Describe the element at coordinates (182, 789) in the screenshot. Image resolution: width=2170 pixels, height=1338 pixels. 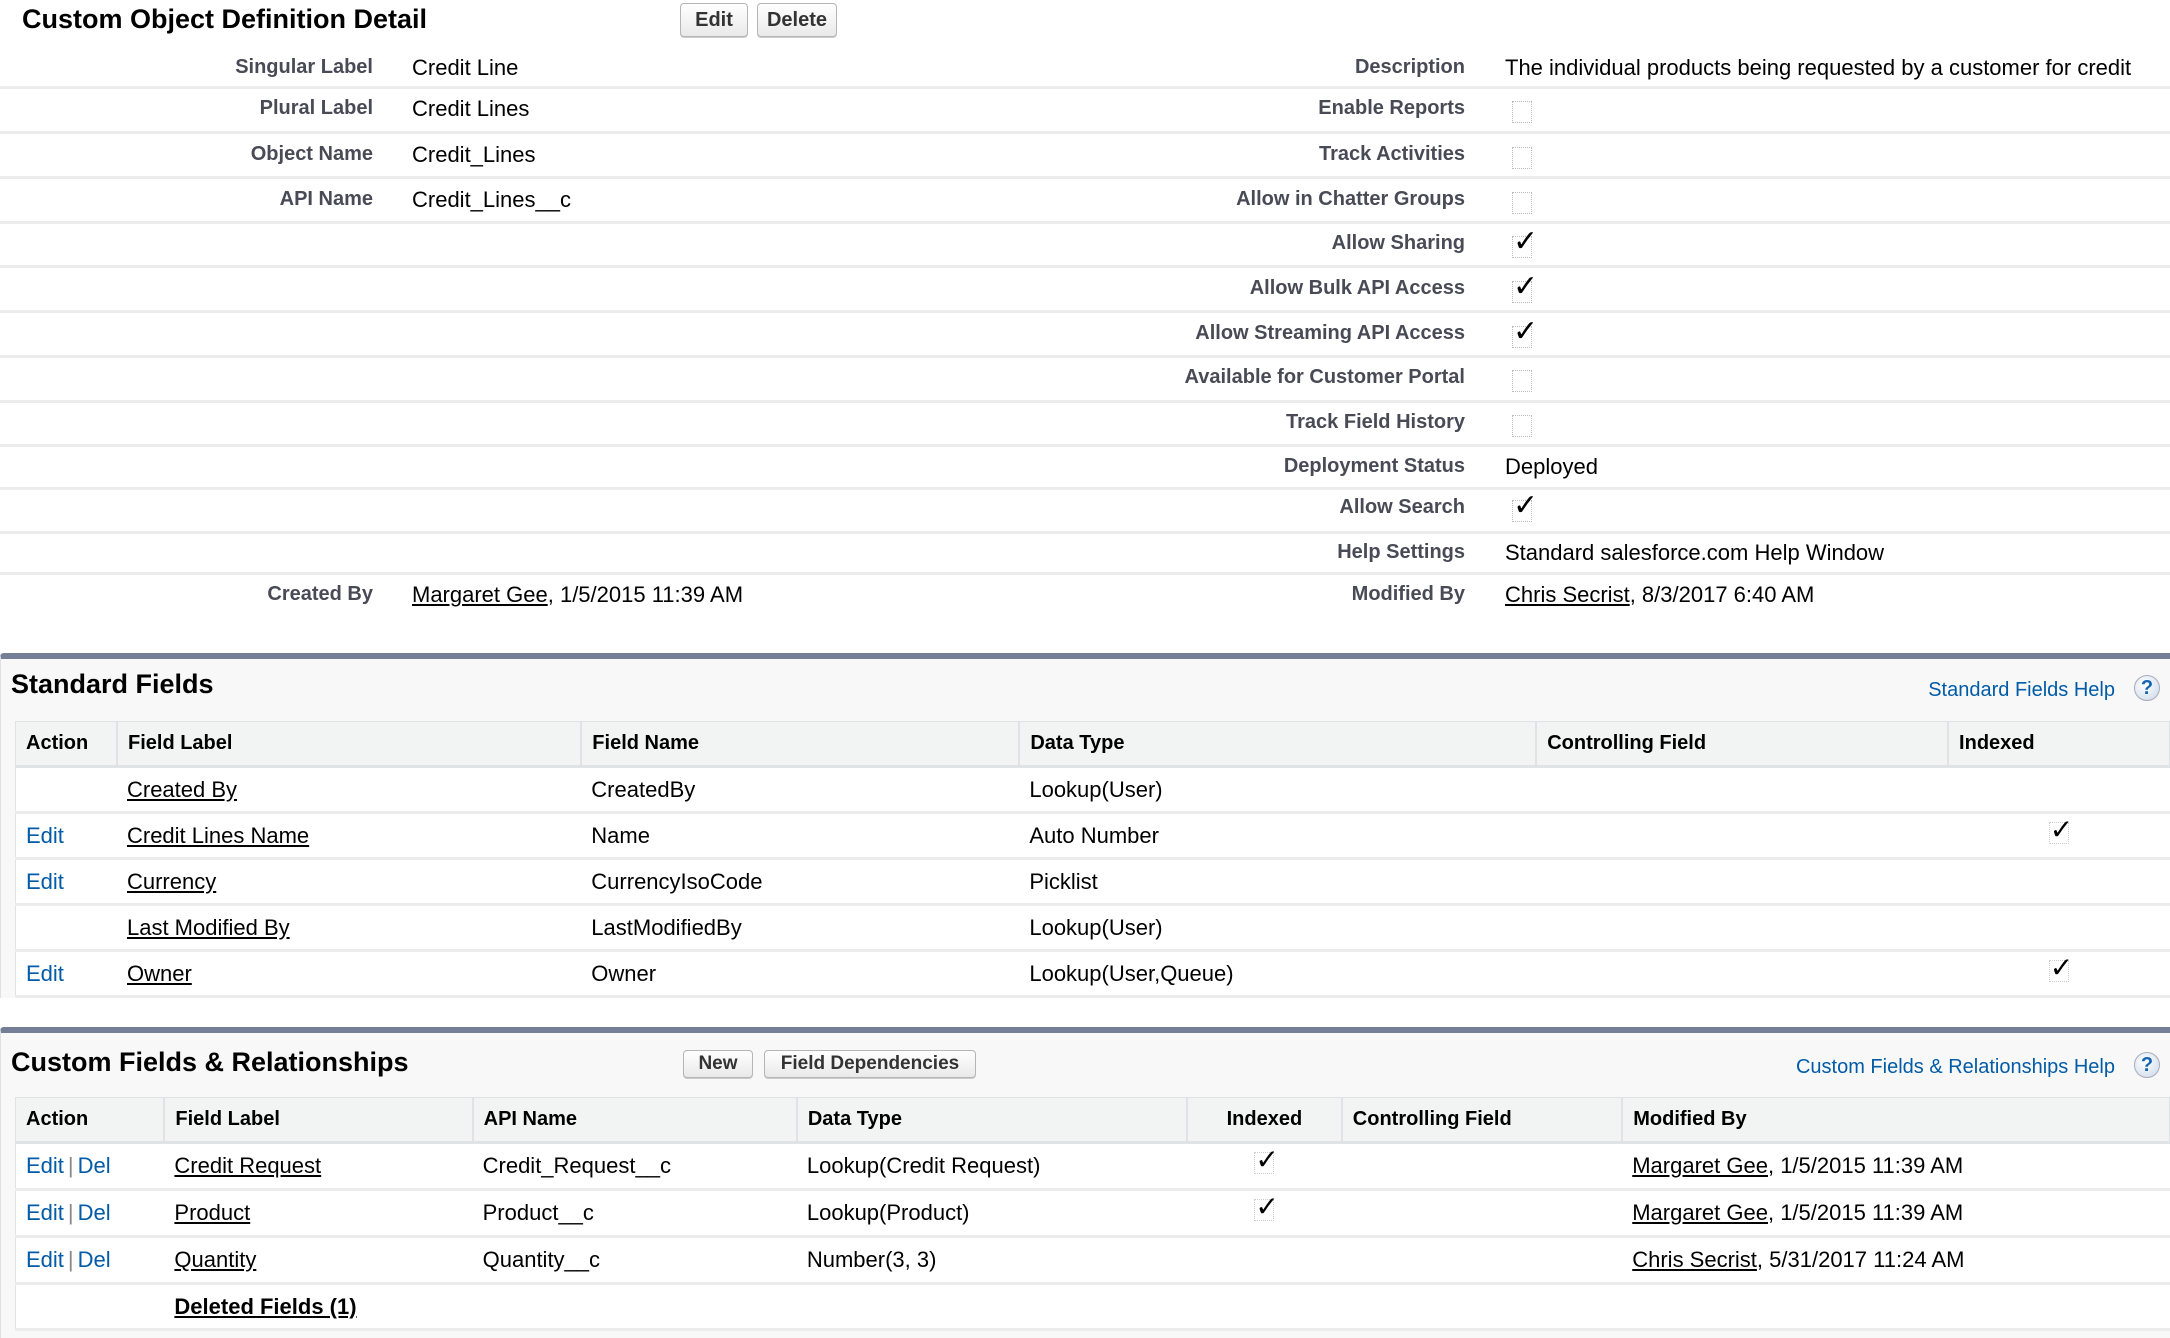
I see `field-label-link: Created By` at that location.